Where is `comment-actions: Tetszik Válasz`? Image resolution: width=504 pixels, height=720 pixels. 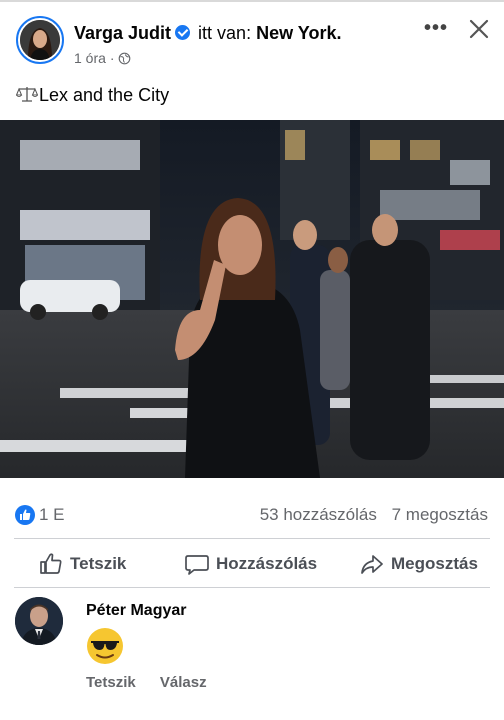 comment-actions: Tetszik Válasz is located at coordinates (146, 682).